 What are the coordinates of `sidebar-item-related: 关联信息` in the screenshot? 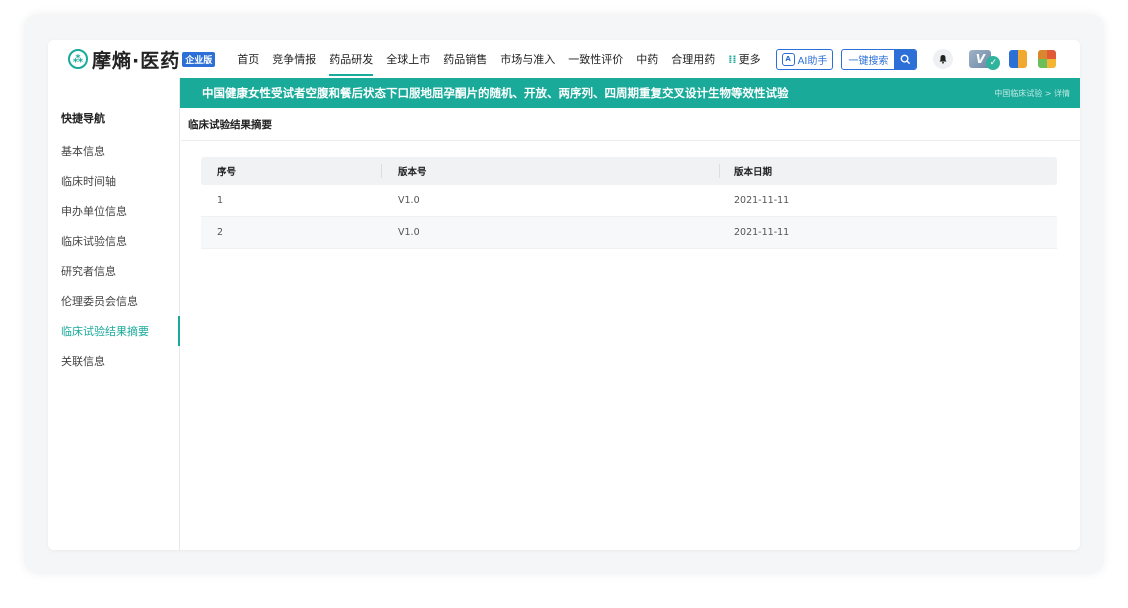 It's located at (113, 361).